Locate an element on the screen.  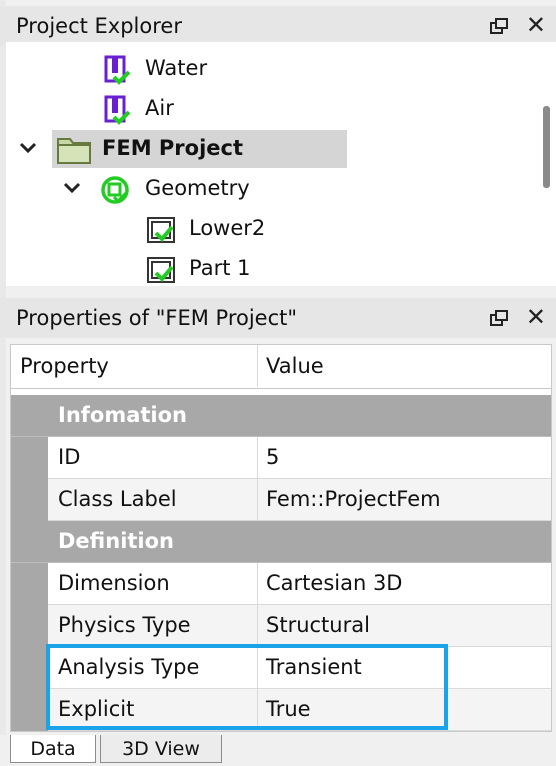
property-row-dimension: Dimension Cartesian 3D is located at coordinates (281, 584).